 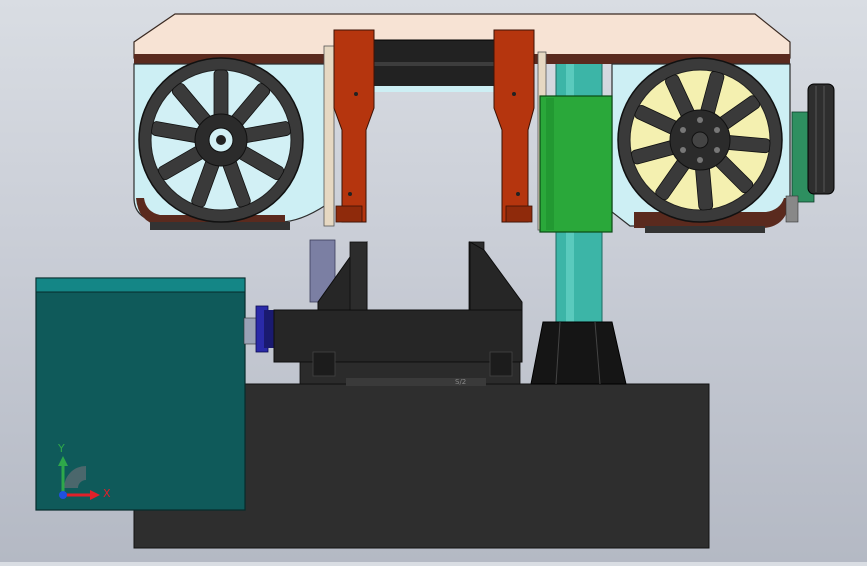 I want to click on drive-wheel-left, so click(x=221, y=140).